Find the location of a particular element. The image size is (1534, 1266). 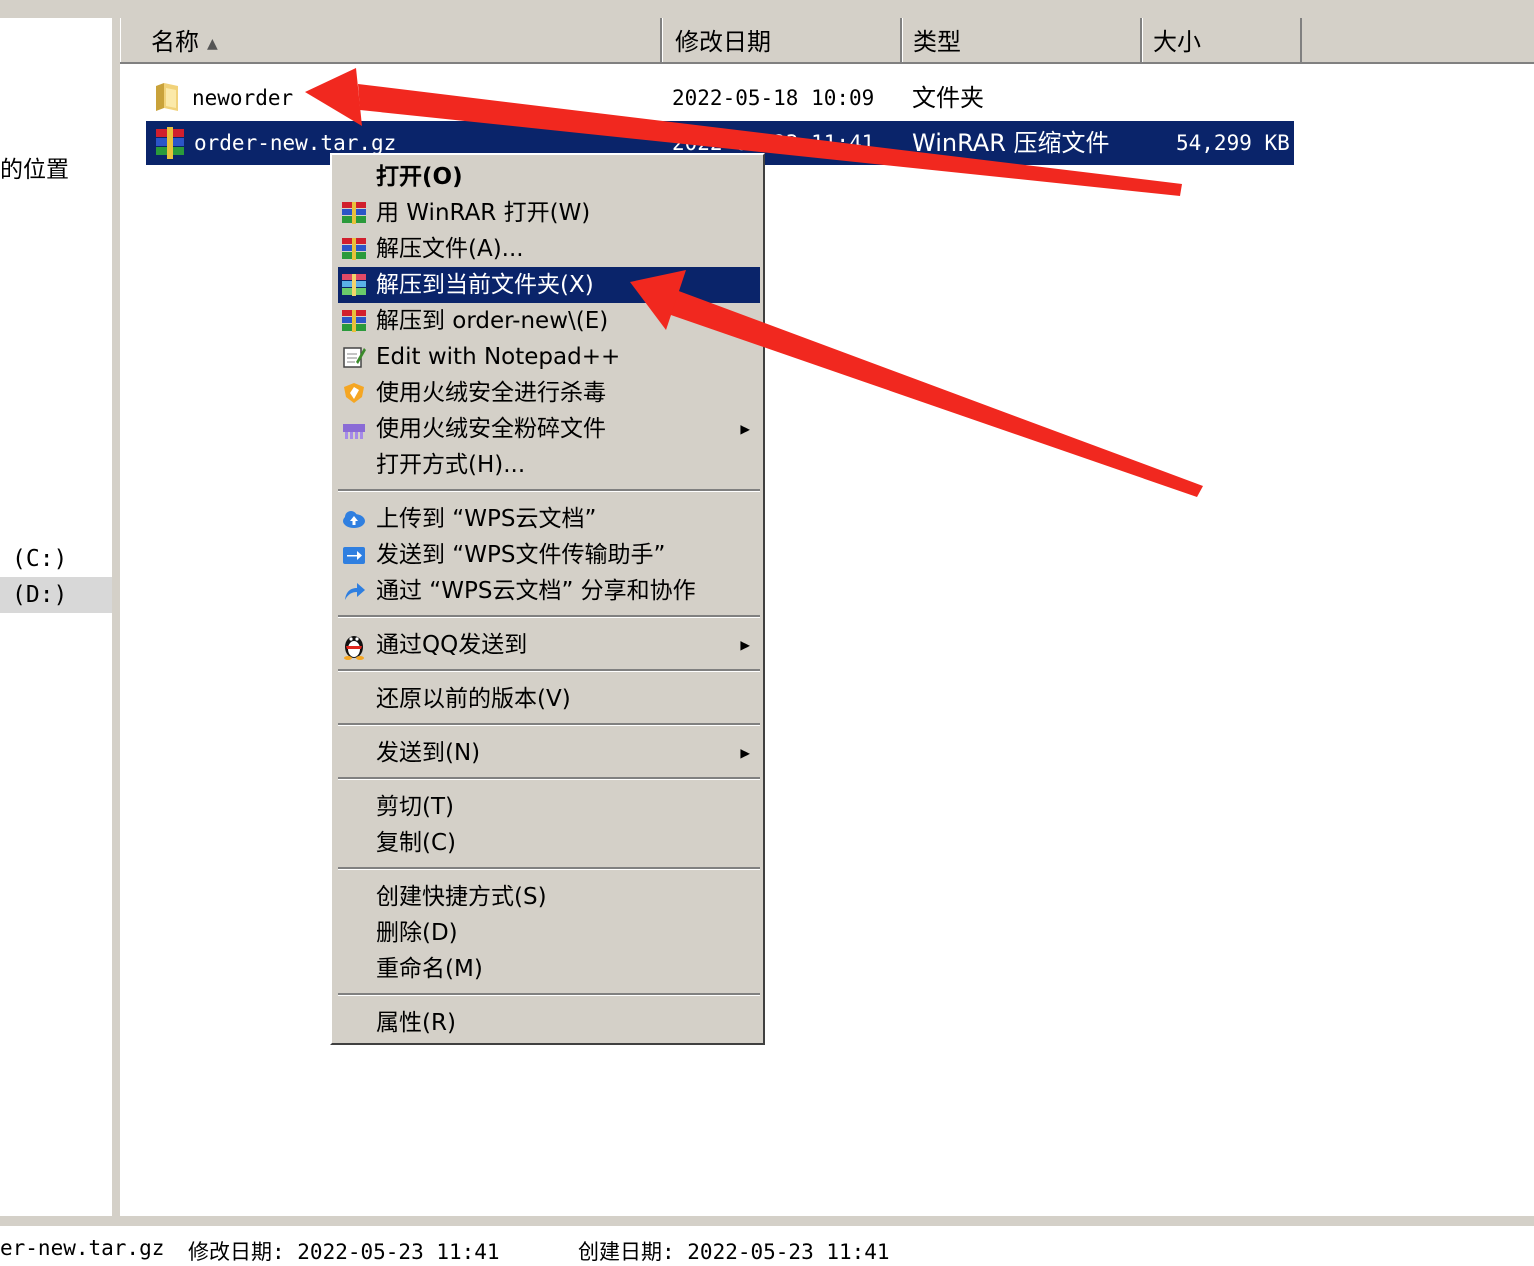

column-modified-label: 修改日期 is located at coordinates (723, 42).